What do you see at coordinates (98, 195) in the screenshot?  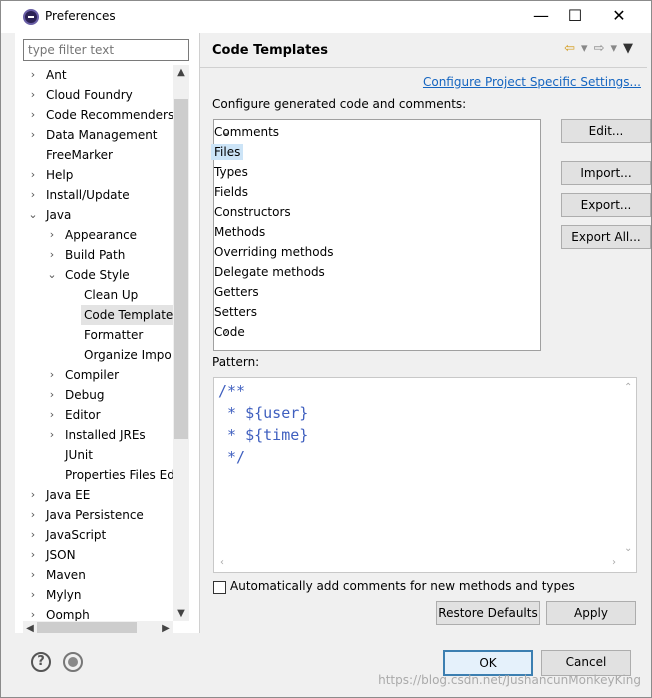 I see `tree-item-install-update: › Install/Update` at bounding box center [98, 195].